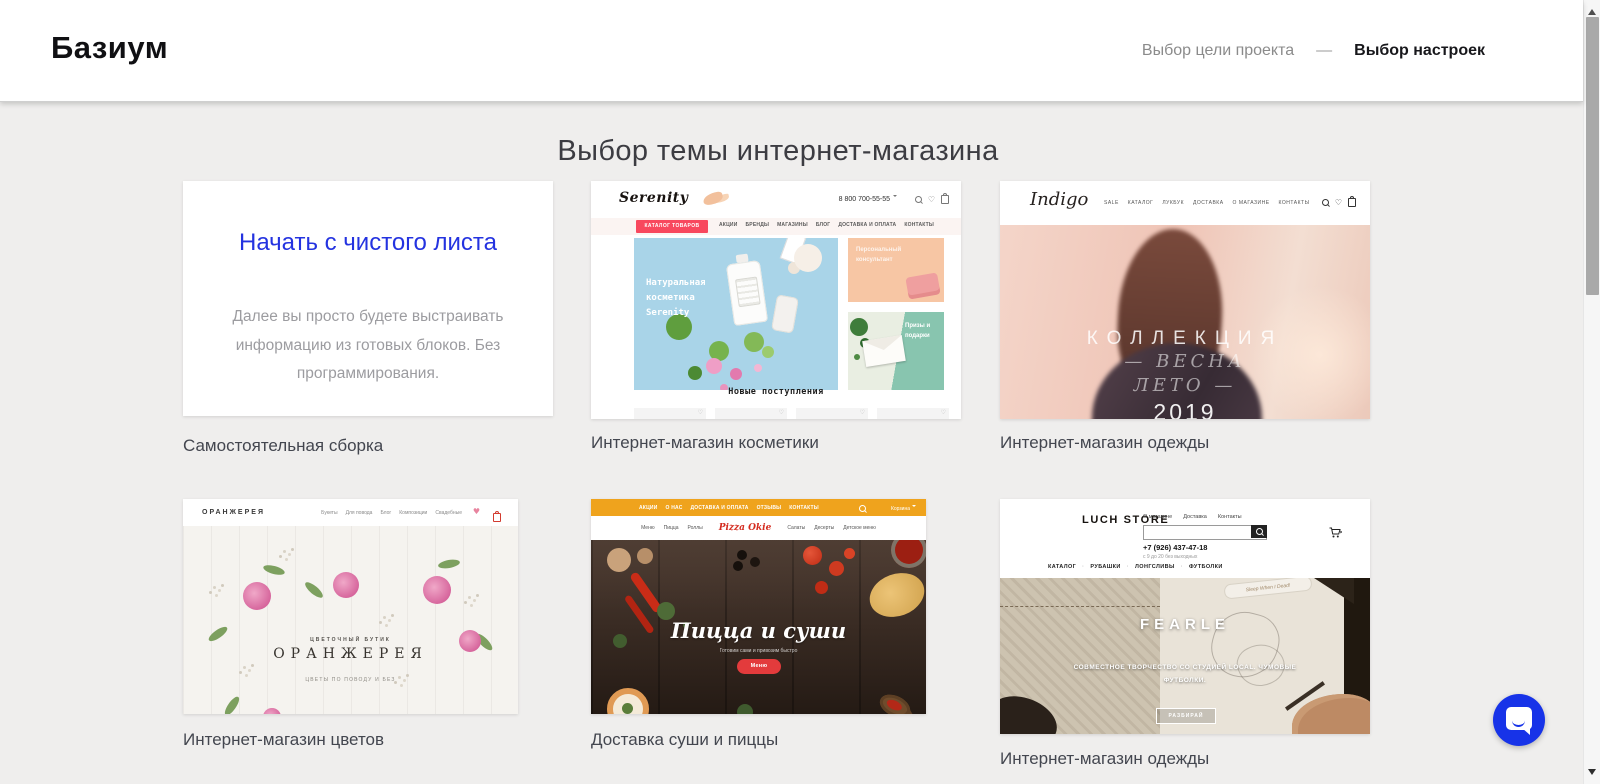 This screenshot has height=784, width=1600. I want to click on nav-link: Меню, so click(648, 528).